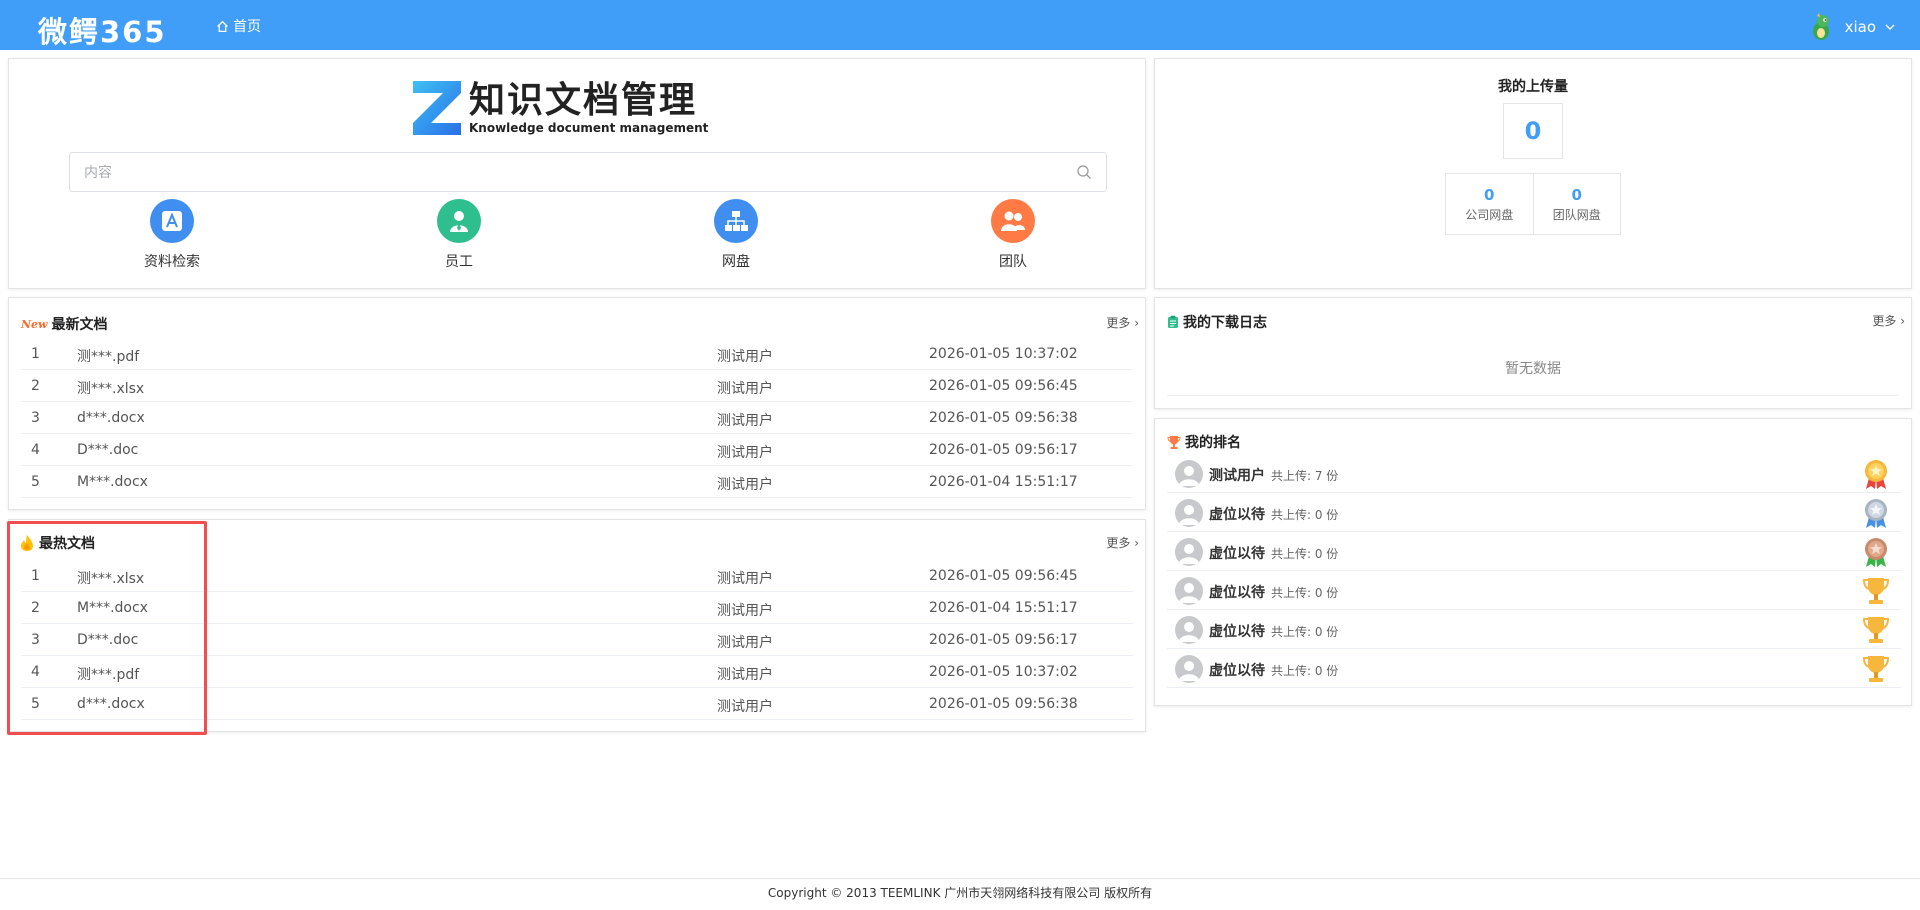 This screenshot has height=910, width=1920. I want to click on quick-link-employee: 员工, so click(459, 235).